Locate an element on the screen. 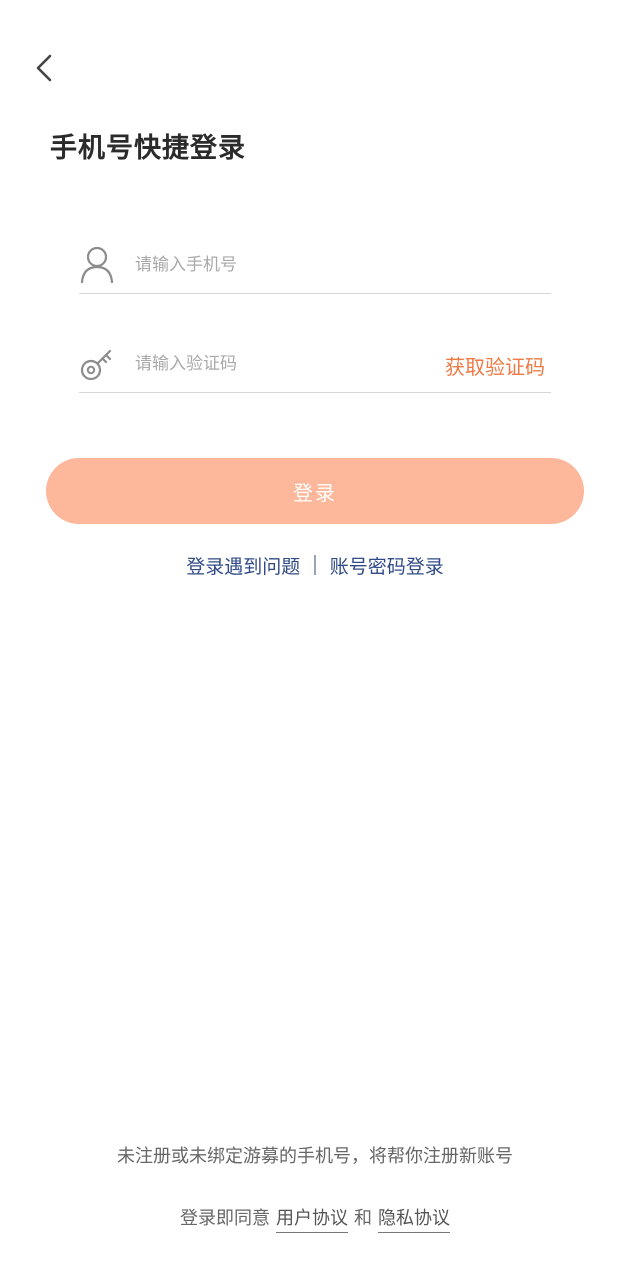 The image size is (630, 1280). links-divider is located at coordinates (315, 565).